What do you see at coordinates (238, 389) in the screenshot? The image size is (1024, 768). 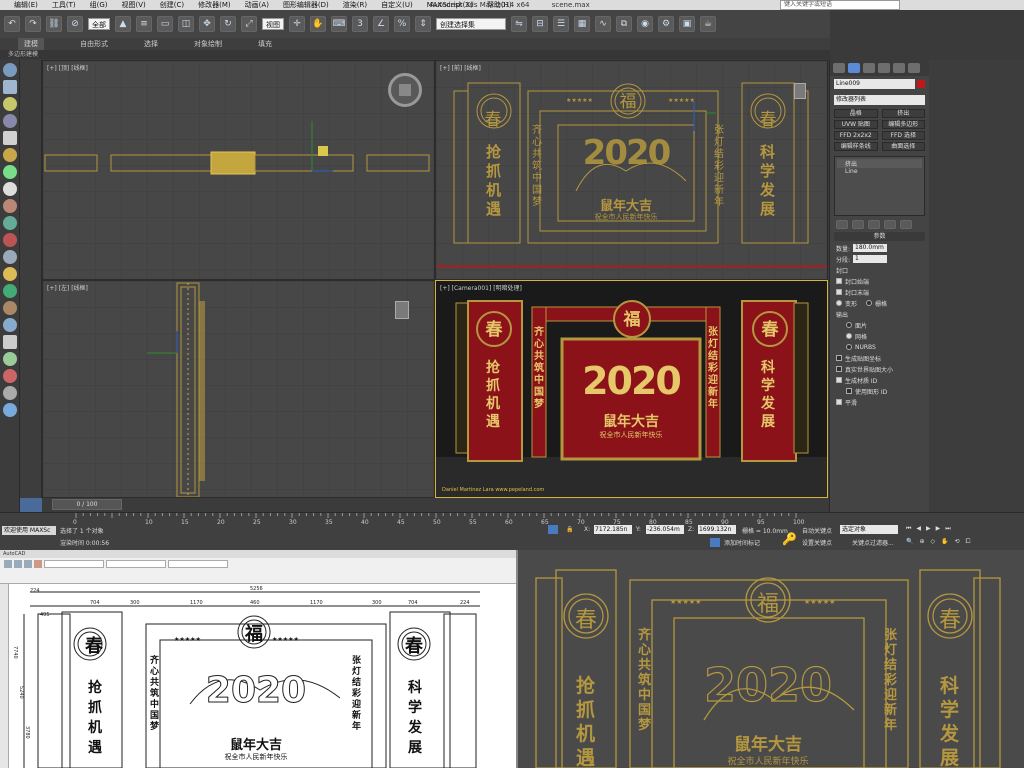 I see `viewport-left: [+] [左] [线框]` at bounding box center [238, 389].